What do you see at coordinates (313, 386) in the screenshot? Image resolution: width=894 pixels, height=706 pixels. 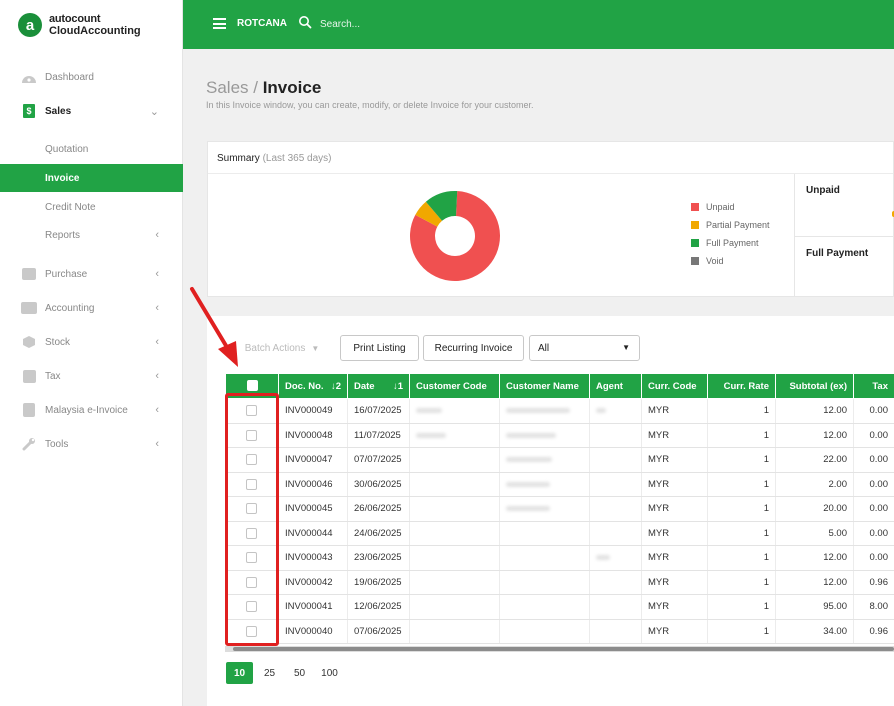 I see `col-doc-no: Doc. No. ↓2` at bounding box center [313, 386].